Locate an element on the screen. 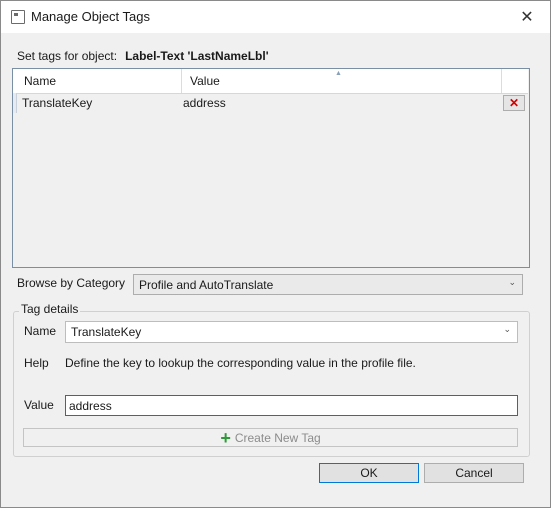  column-header-value-label: Value is located at coordinates (205, 81).